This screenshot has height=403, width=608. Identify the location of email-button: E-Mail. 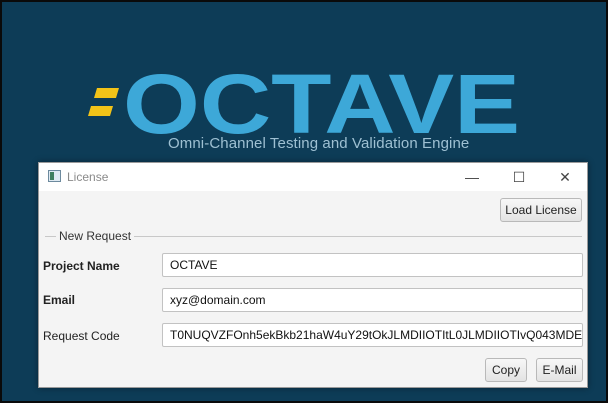
(559, 370).